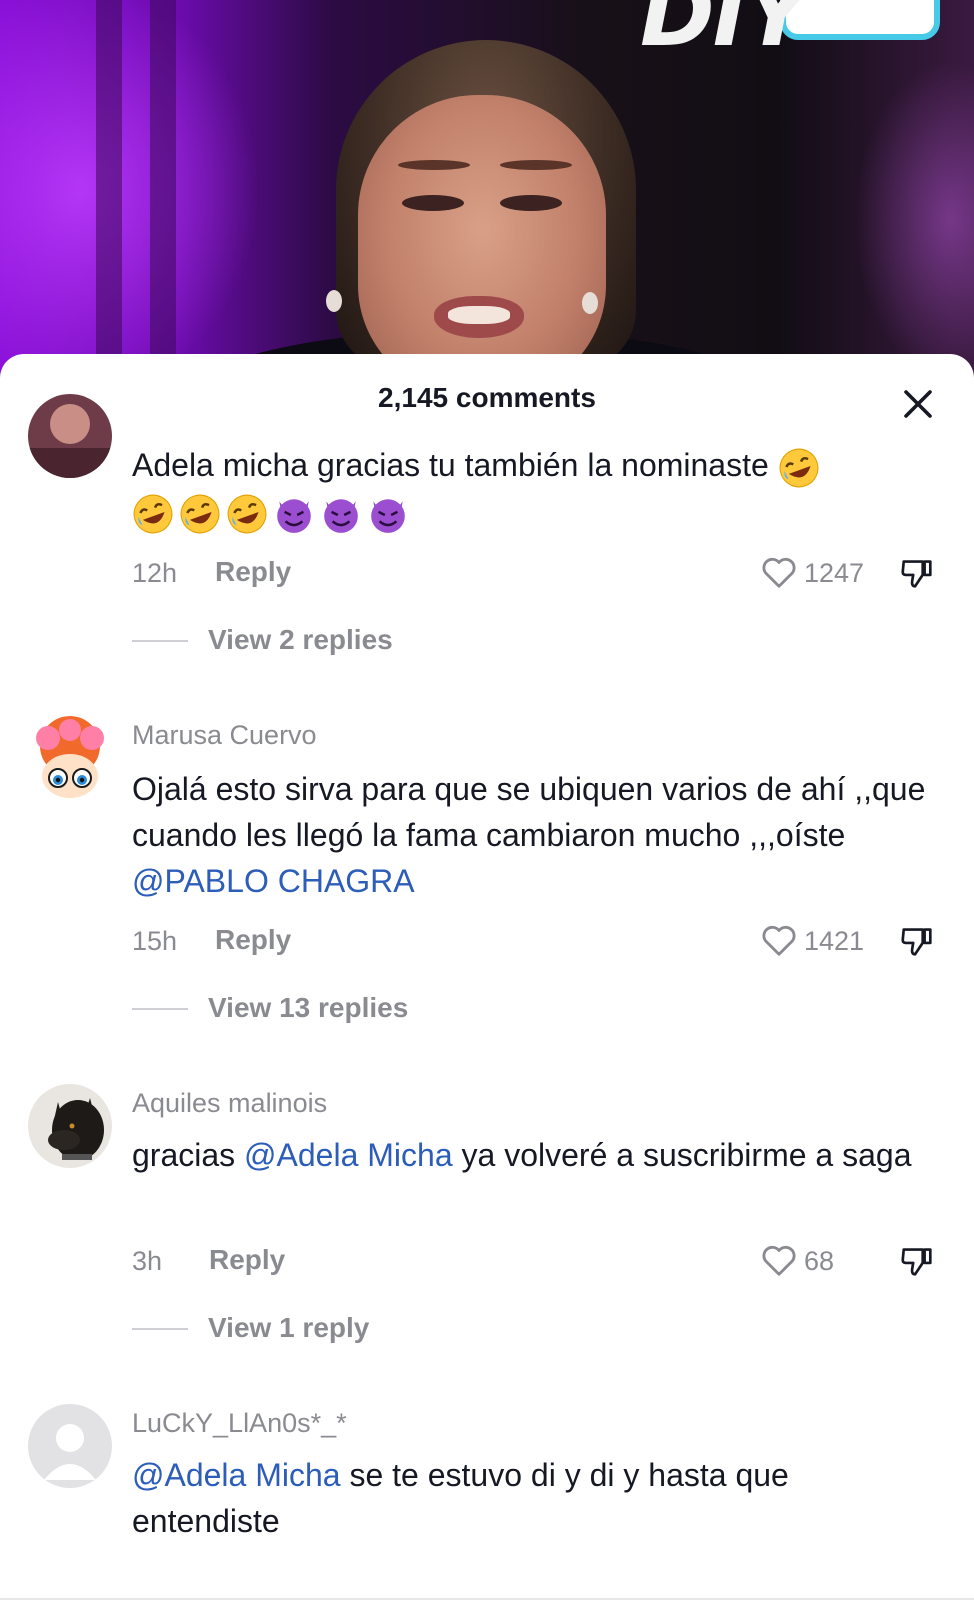 The width and height of the screenshot is (974, 1600). What do you see at coordinates (914, 220) in the screenshot?
I see `stage-light-right` at bounding box center [914, 220].